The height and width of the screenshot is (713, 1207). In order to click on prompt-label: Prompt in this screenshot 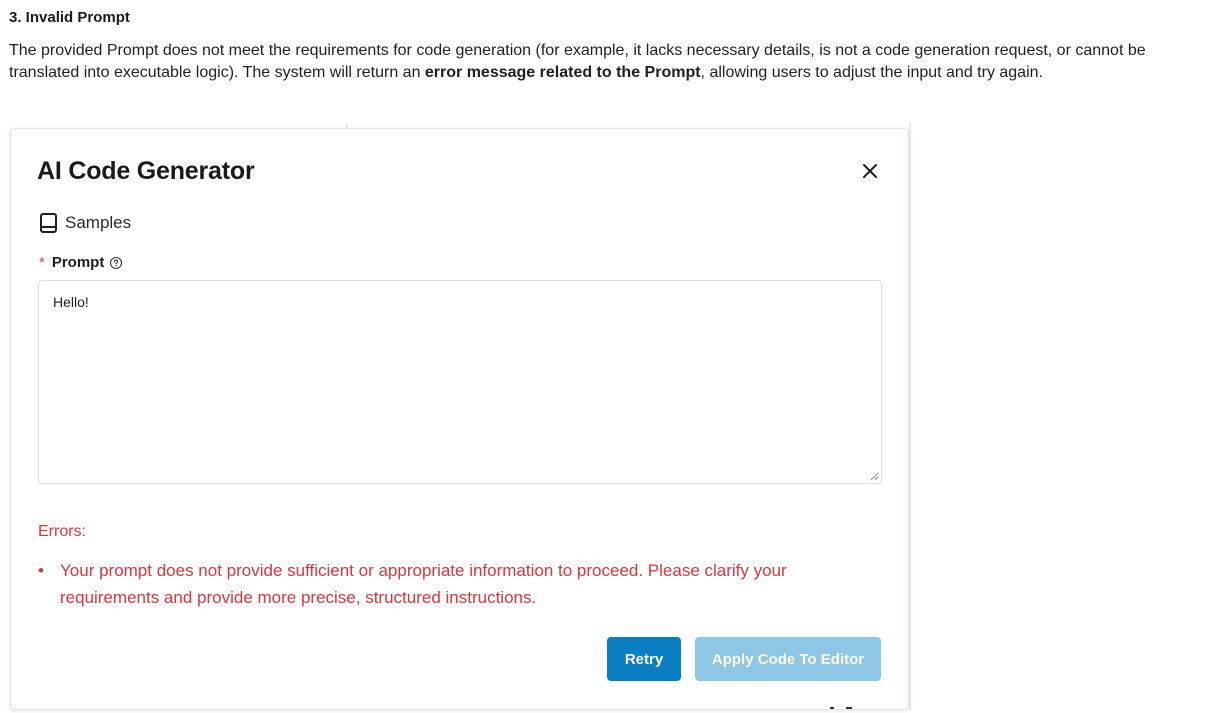, I will do `click(78, 262)`.